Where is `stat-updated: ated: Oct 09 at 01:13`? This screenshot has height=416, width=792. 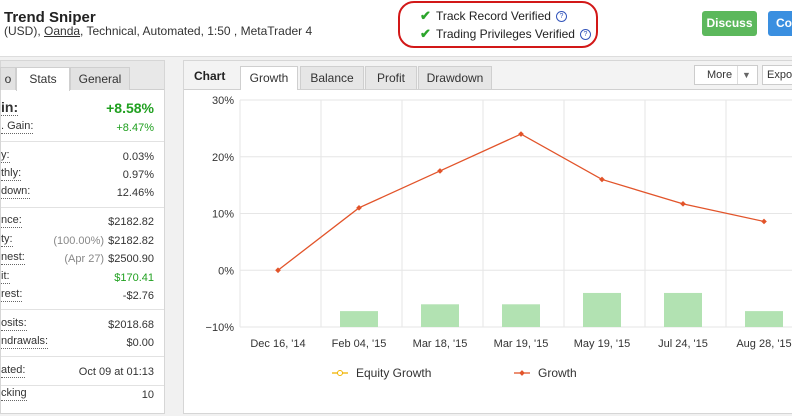 stat-updated: ated: Oct 09 at 01:13 is located at coordinates (82, 372).